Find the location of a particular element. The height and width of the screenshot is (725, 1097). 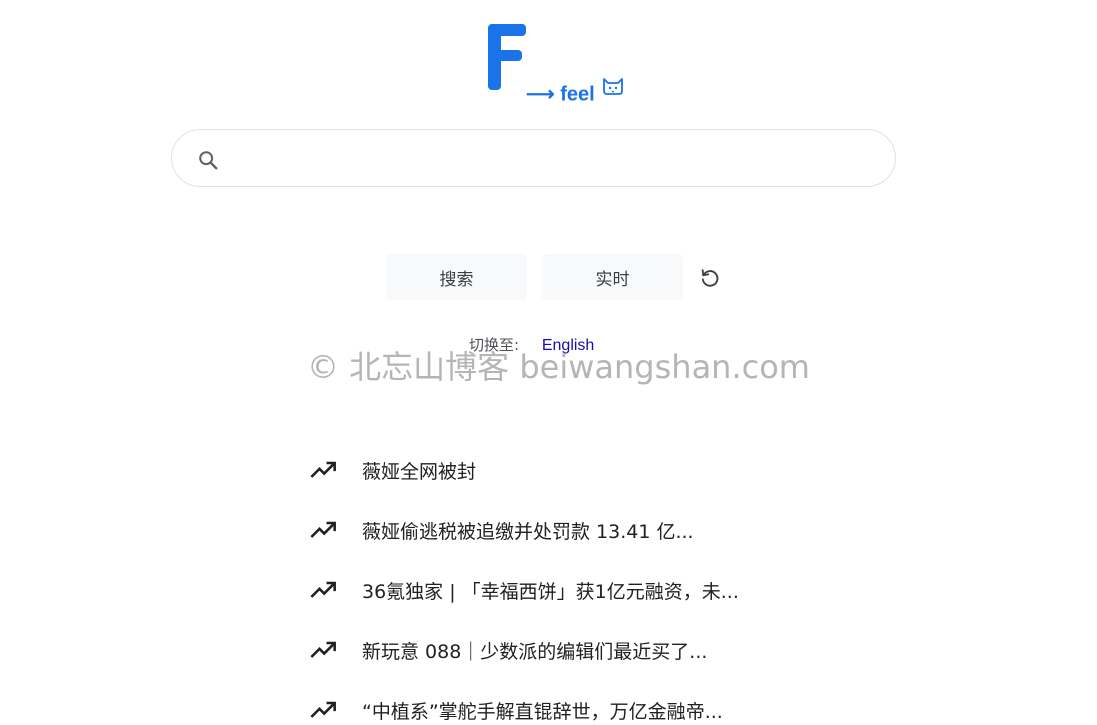

trending-item: 薇娅全网被封 is located at coordinates (589, 470).